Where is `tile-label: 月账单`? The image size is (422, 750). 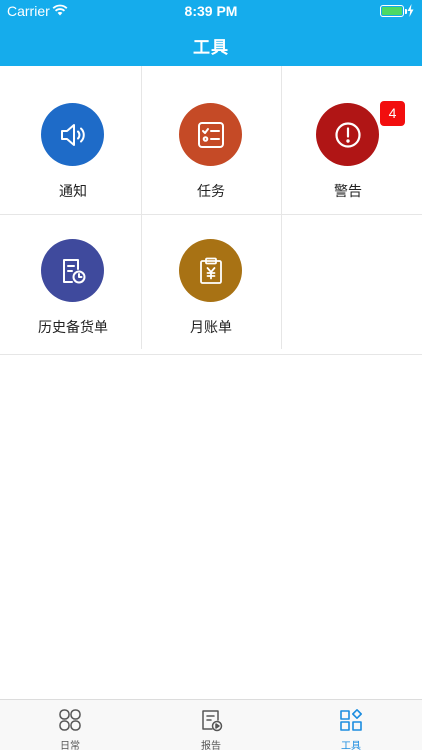 tile-label: 月账单 is located at coordinates (211, 328).